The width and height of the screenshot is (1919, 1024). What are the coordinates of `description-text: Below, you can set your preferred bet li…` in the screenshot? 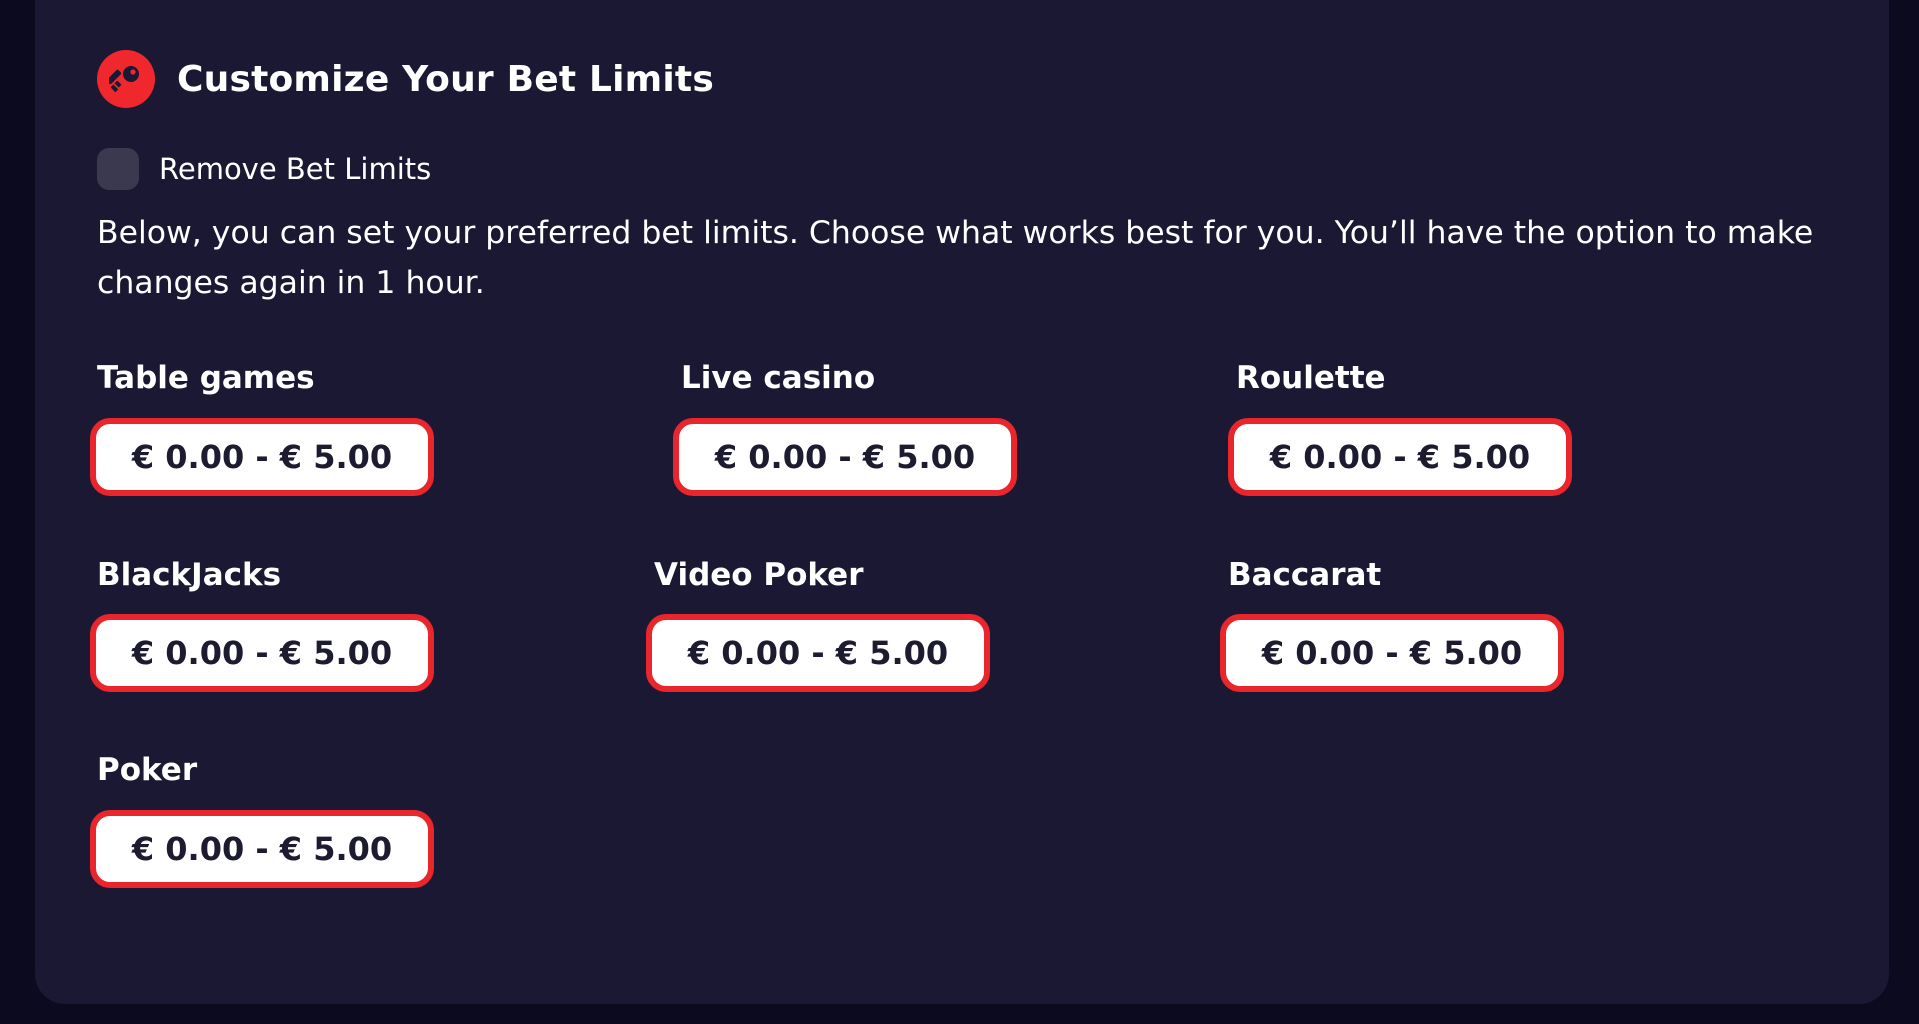 It's located at (955, 258).